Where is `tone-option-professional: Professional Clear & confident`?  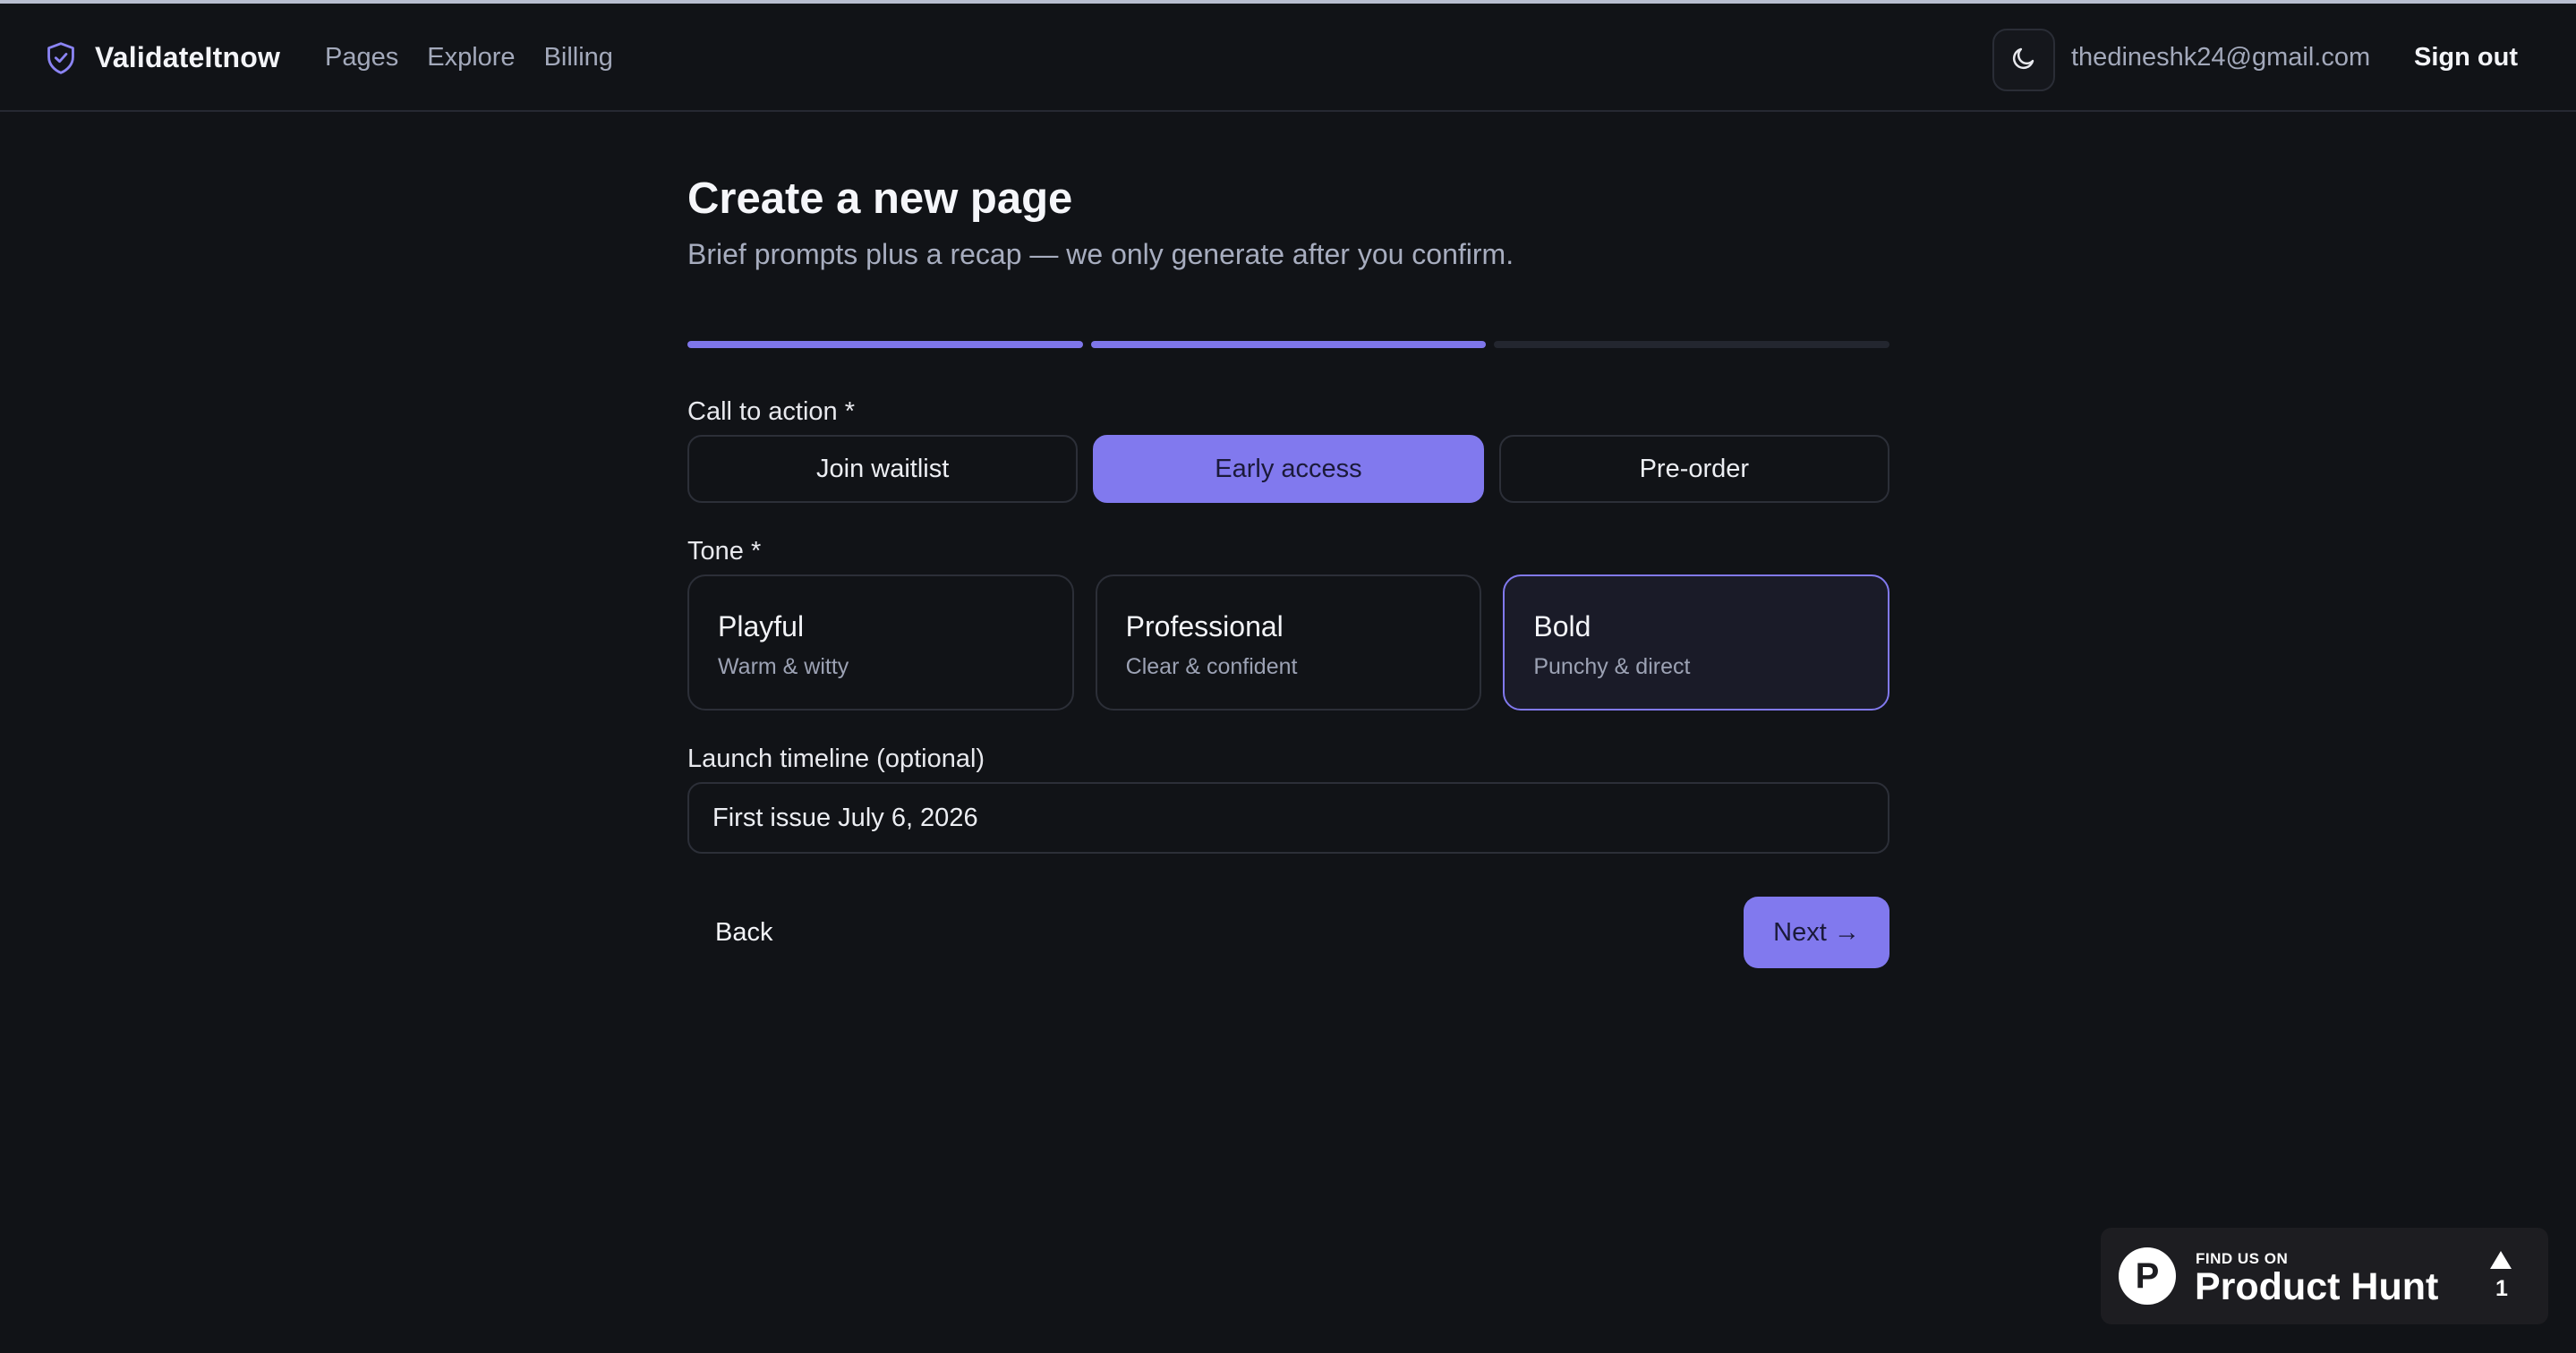
tone-option-professional: Professional Clear & confident is located at coordinates (1288, 642).